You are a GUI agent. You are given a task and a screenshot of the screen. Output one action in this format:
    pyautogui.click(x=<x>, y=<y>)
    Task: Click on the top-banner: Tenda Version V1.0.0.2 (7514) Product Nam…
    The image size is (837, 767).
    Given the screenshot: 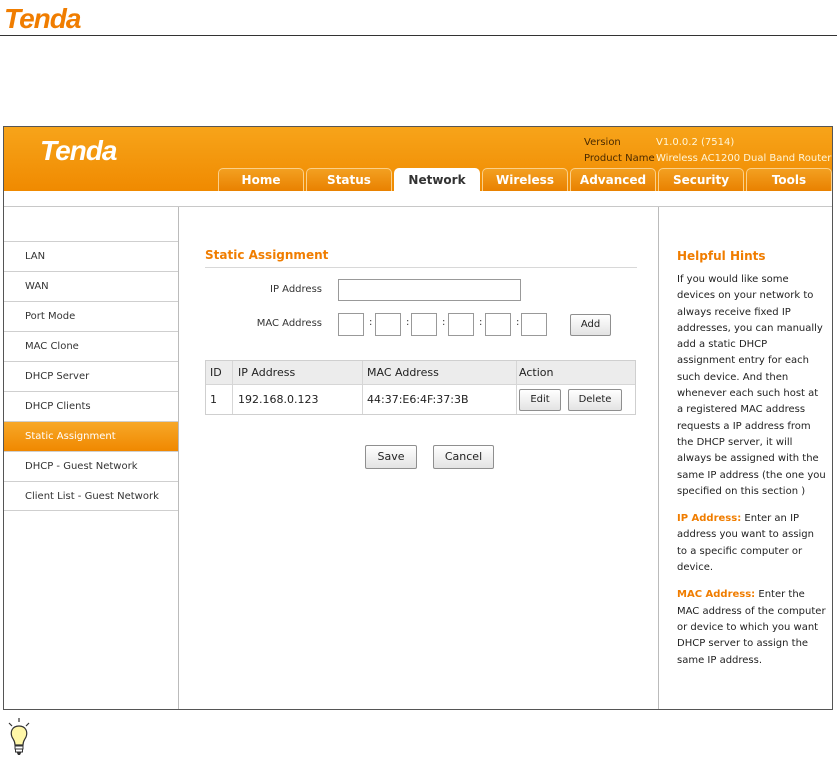 What is the action you would take?
    pyautogui.click(x=418, y=159)
    